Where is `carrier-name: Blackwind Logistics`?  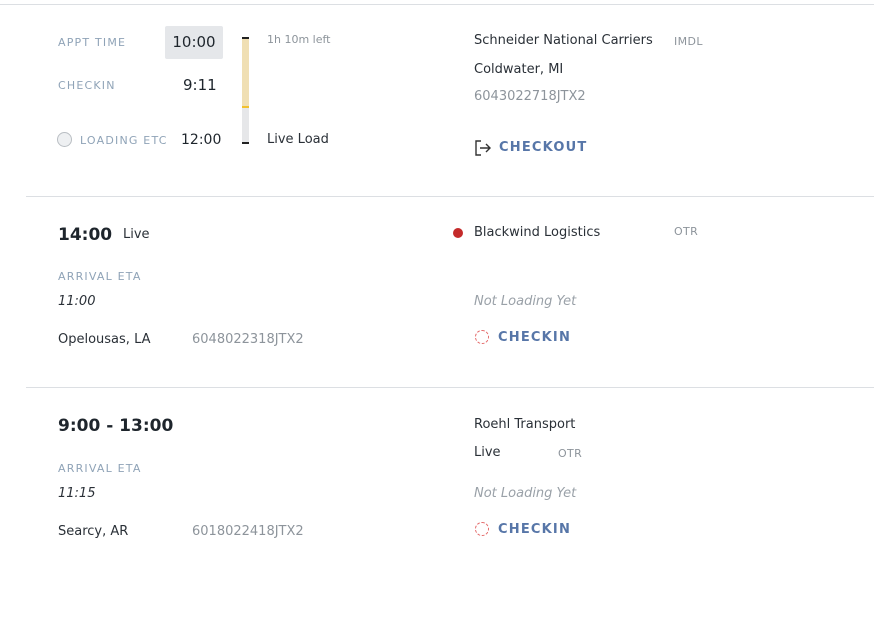
carrier-name: Blackwind Logistics is located at coordinates (537, 232).